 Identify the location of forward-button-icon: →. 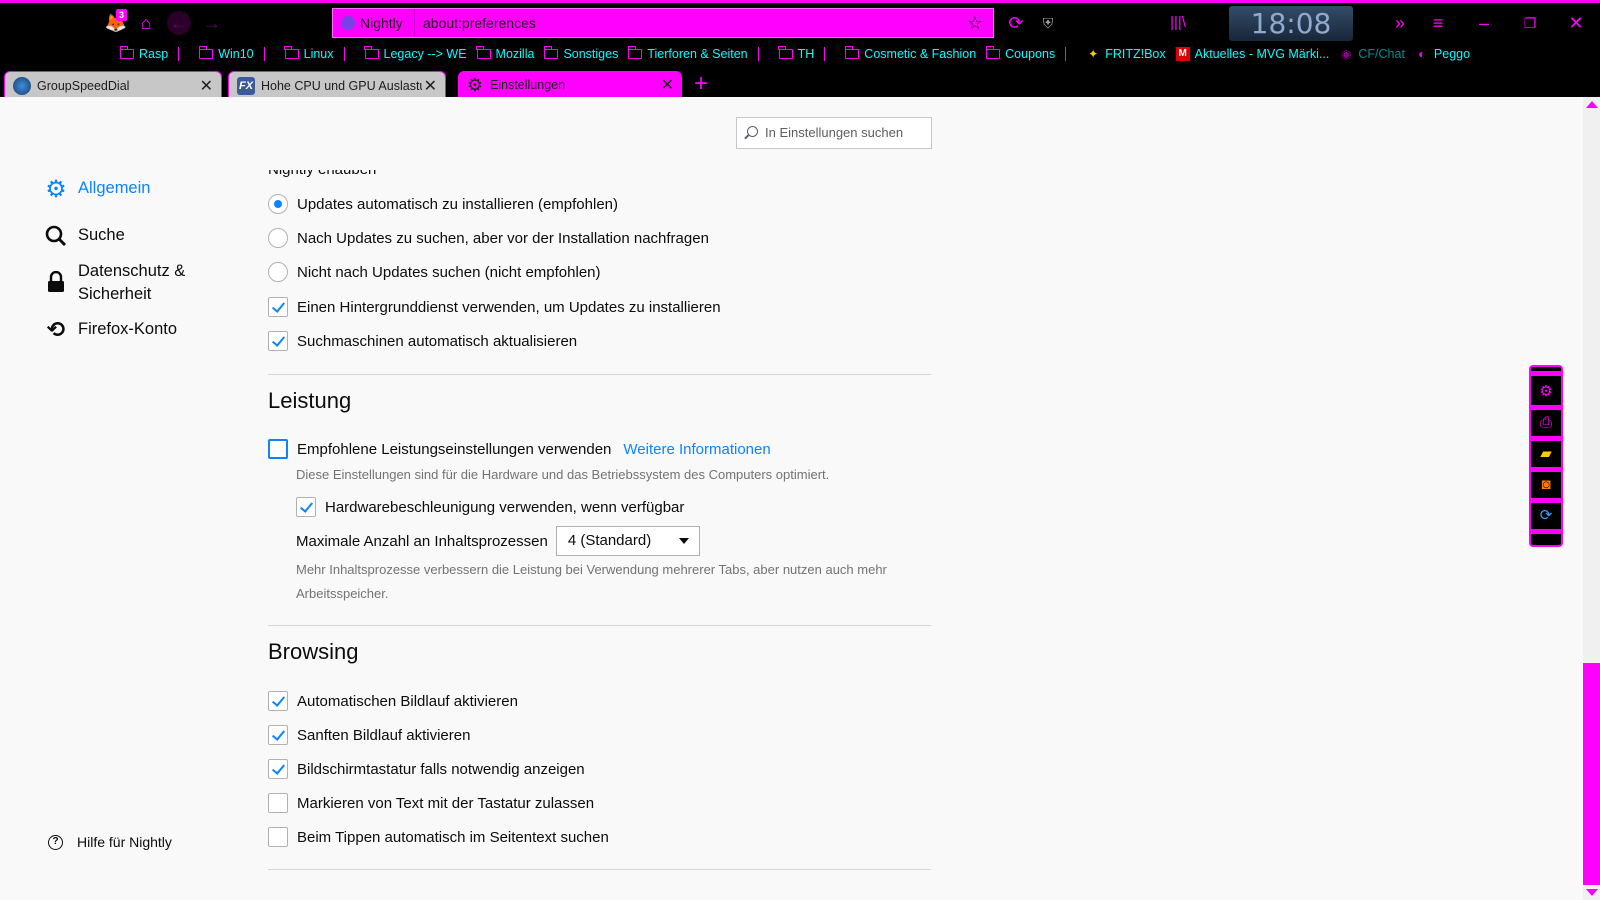
(212, 23).